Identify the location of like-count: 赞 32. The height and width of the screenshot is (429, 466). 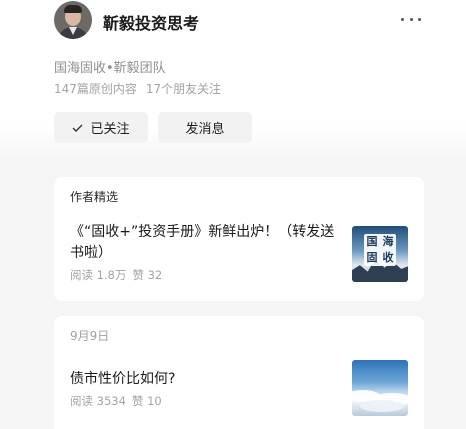
(147, 275).